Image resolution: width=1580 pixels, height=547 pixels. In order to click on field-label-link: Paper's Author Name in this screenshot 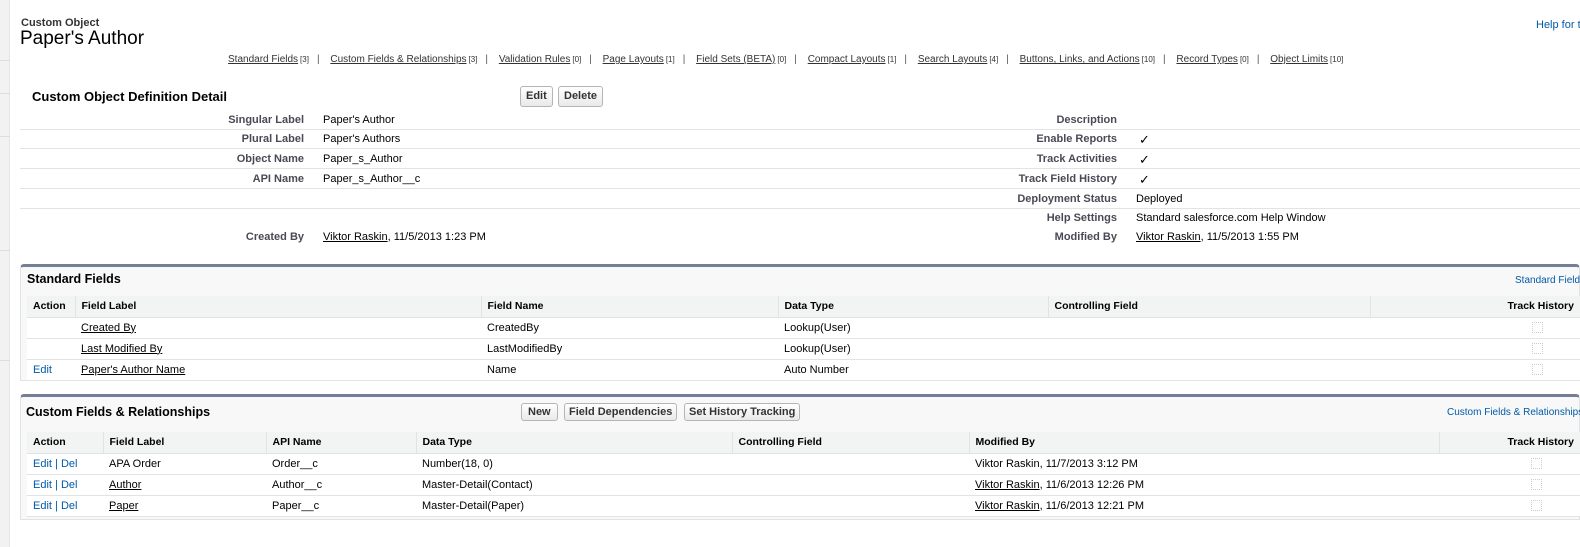, I will do `click(133, 370)`.